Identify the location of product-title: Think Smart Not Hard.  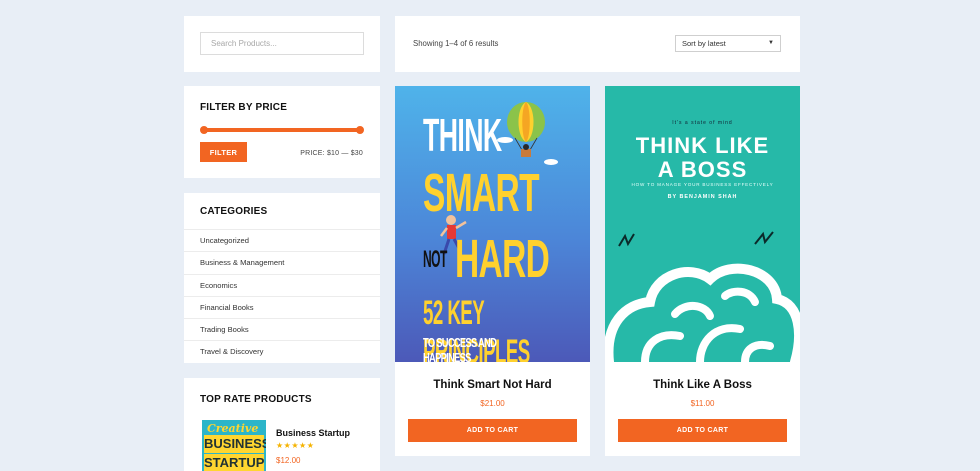
(492, 385).